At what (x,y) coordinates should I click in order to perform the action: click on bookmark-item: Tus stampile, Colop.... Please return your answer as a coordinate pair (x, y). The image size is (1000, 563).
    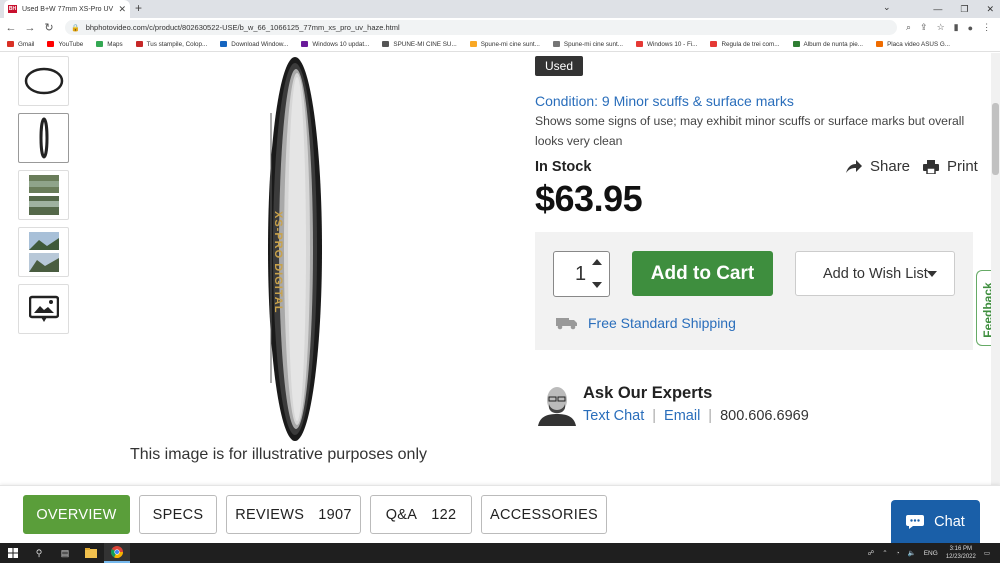
    Looking at the image, I should click on (171, 44).